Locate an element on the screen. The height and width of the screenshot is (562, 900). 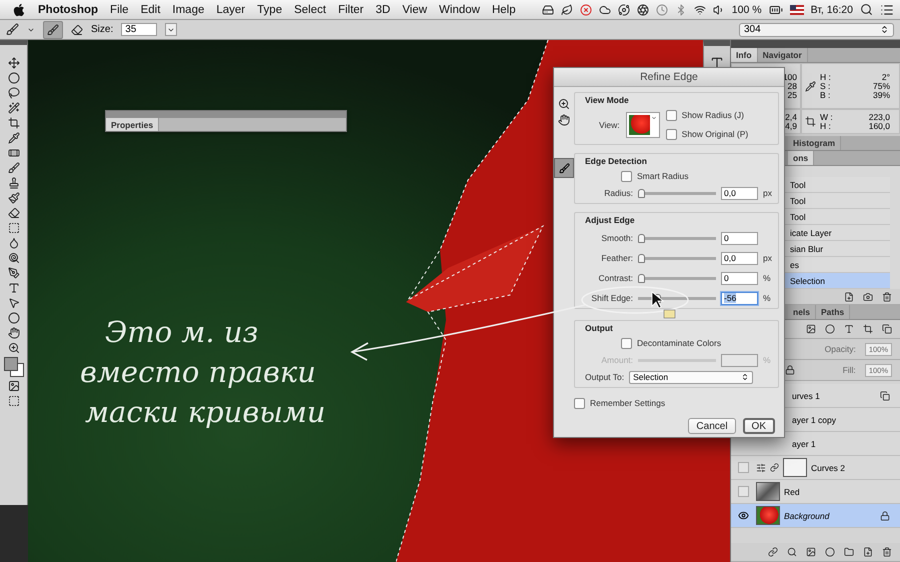
eraser-mode-icon is located at coordinates (77, 30).